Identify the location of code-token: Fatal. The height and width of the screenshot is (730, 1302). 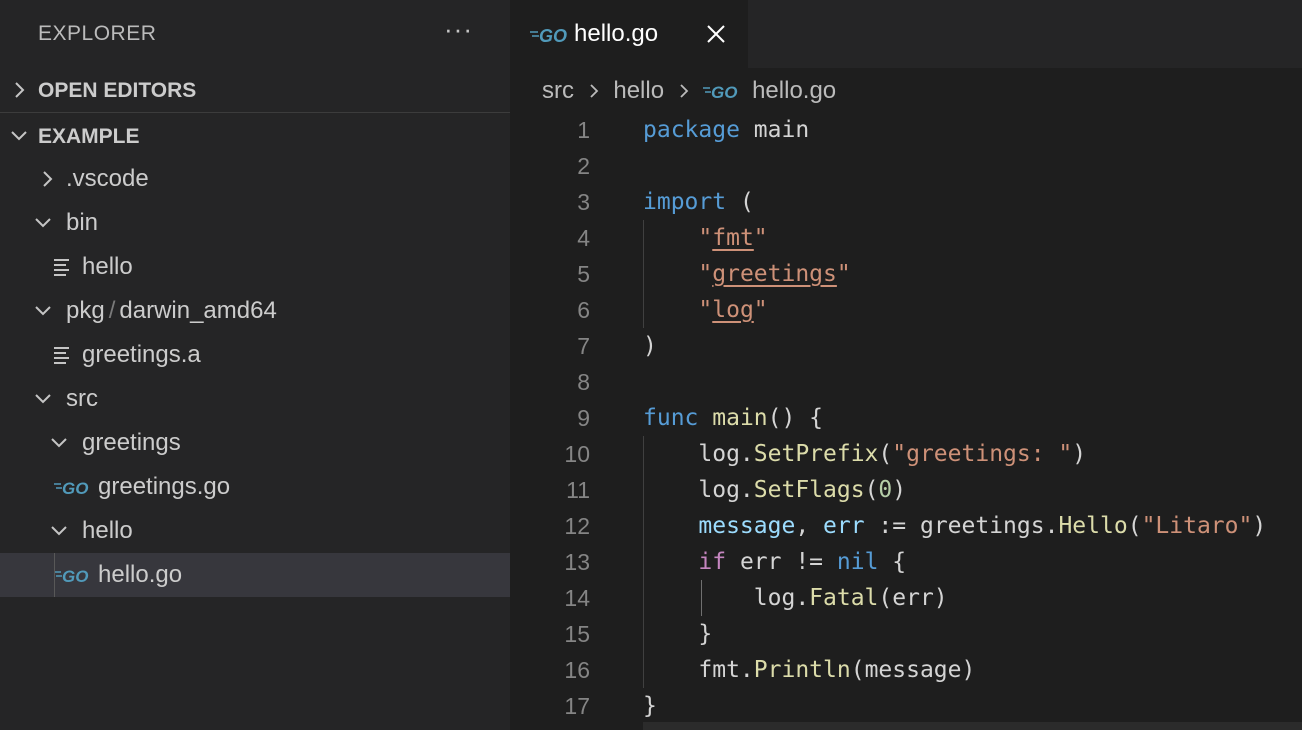
(844, 598).